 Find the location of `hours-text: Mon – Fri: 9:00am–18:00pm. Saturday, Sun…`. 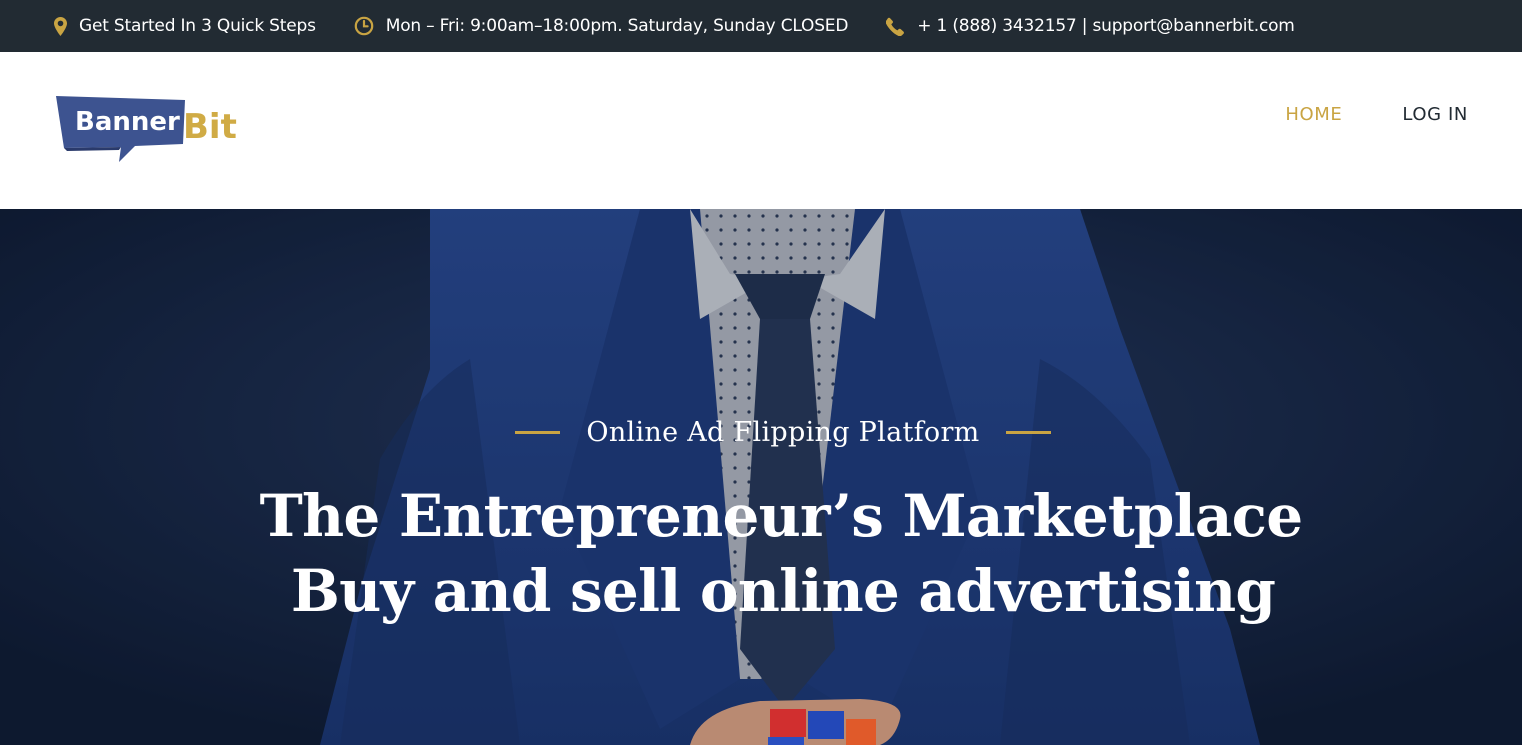

hours-text: Mon – Fri: 9:00am–18:00pm. Saturday, Sun… is located at coordinates (617, 26).